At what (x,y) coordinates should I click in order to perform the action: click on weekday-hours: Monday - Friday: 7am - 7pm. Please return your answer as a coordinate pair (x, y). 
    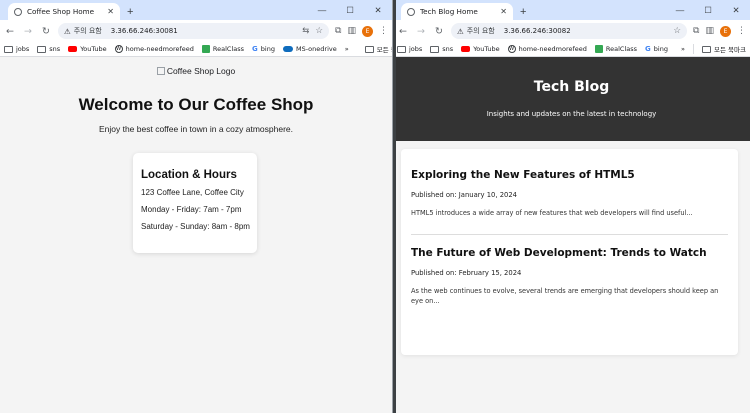
    Looking at the image, I should click on (191, 209).